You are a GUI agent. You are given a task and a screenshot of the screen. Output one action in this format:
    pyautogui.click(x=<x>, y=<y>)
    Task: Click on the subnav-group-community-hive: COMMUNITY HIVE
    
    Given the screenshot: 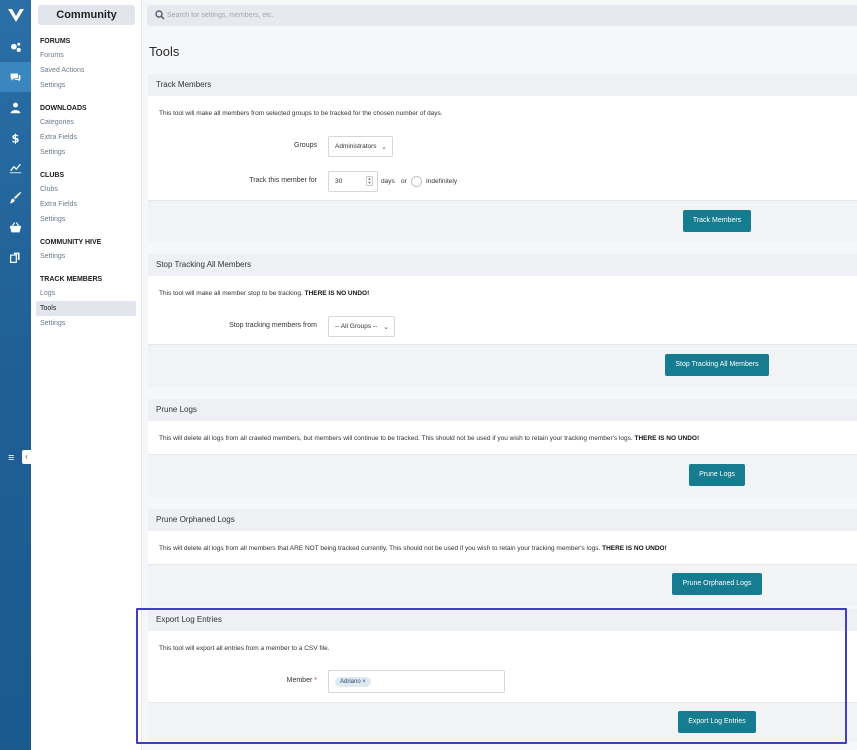 What is the action you would take?
    pyautogui.click(x=71, y=242)
    